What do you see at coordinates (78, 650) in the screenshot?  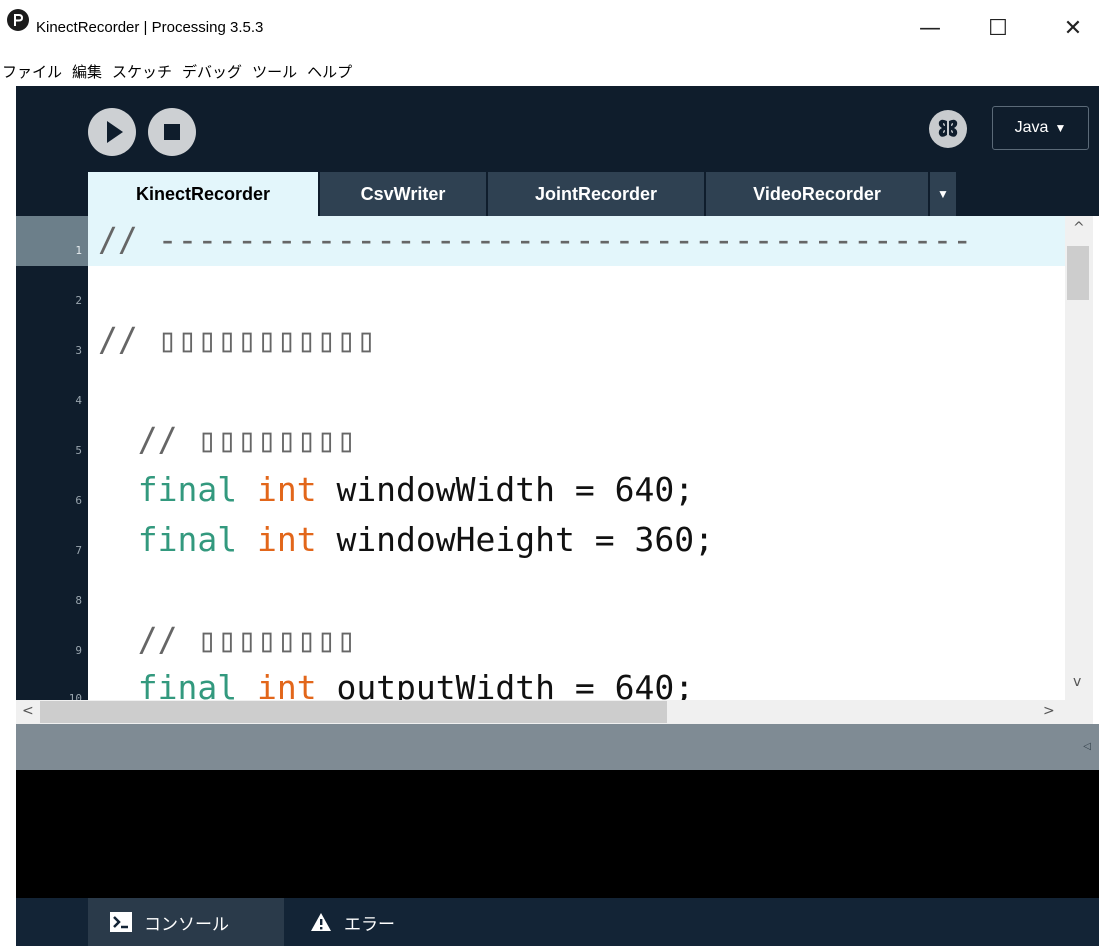 I see `line-number: 9` at bounding box center [78, 650].